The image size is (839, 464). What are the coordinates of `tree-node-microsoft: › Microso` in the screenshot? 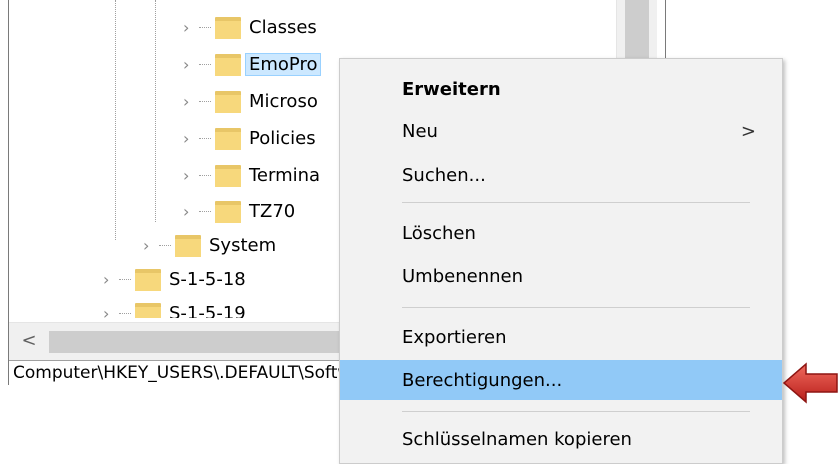 It's located at (250, 101).